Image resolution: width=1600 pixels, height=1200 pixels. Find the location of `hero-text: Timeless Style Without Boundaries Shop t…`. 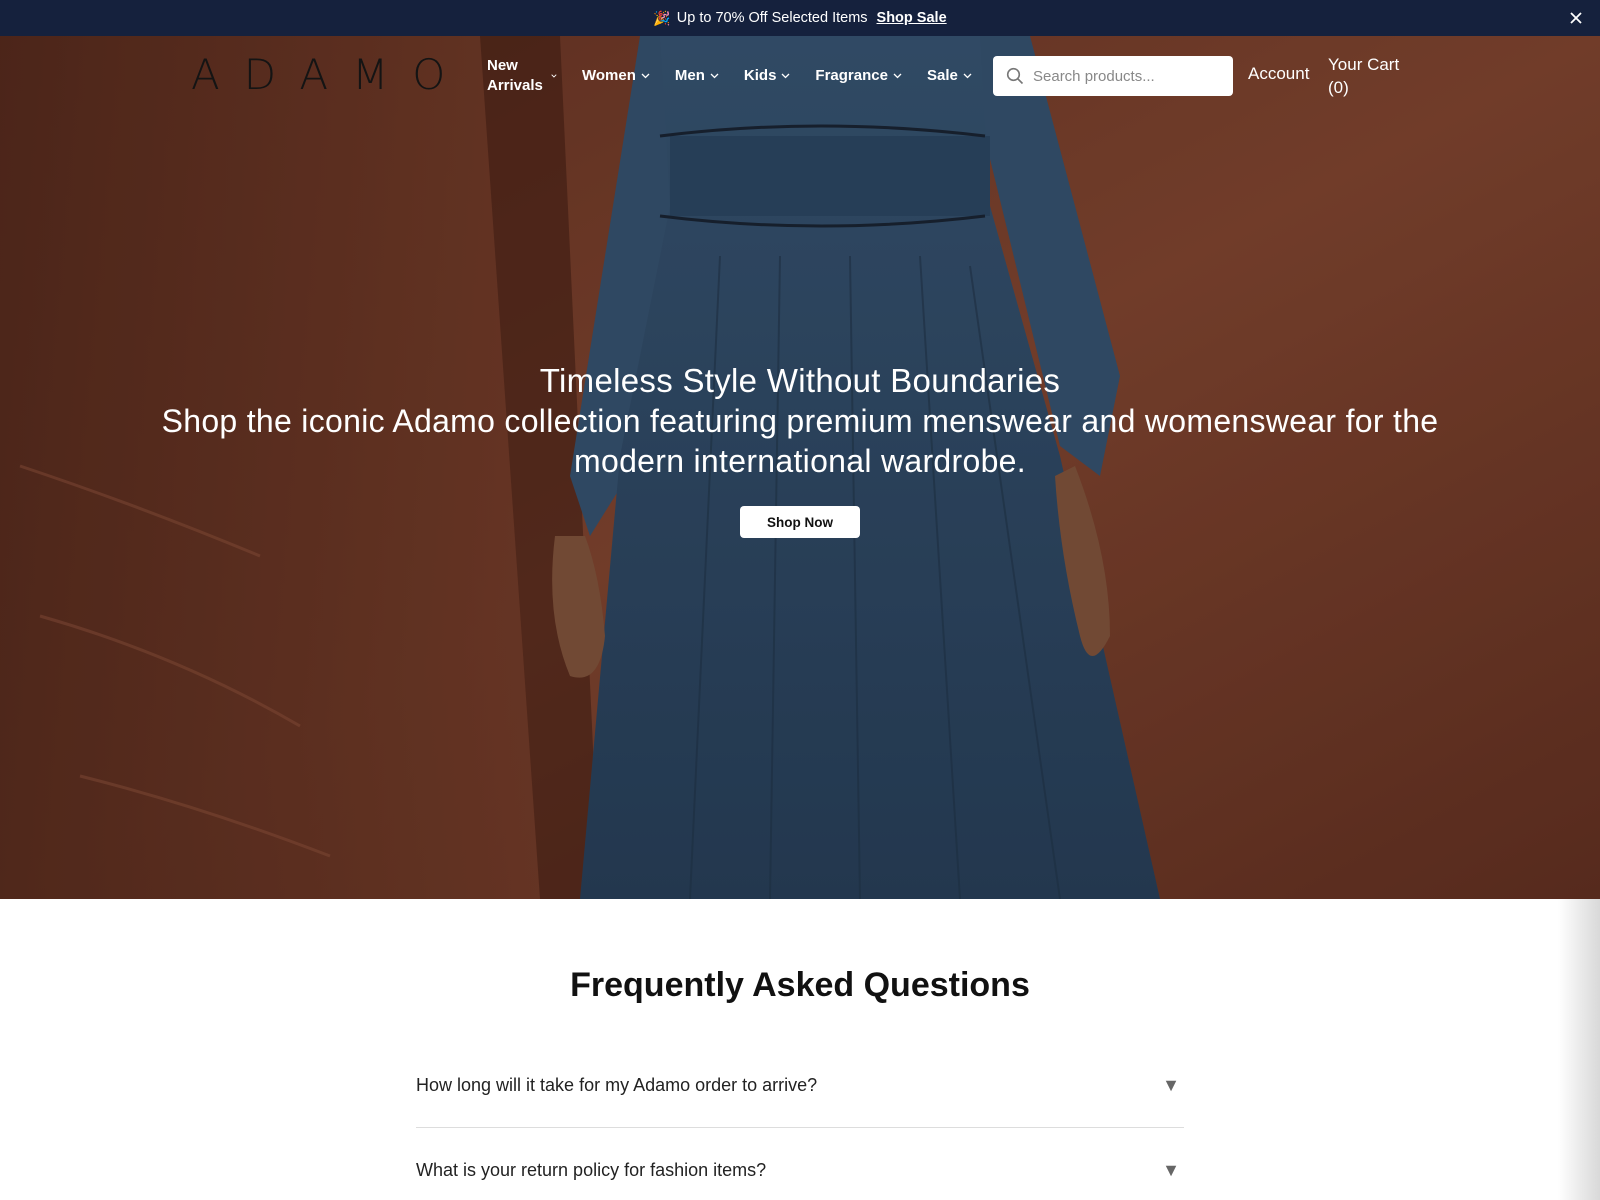

hero-text: Timeless Style Without Boundaries Shop t… is located at coordinates (800, 421).